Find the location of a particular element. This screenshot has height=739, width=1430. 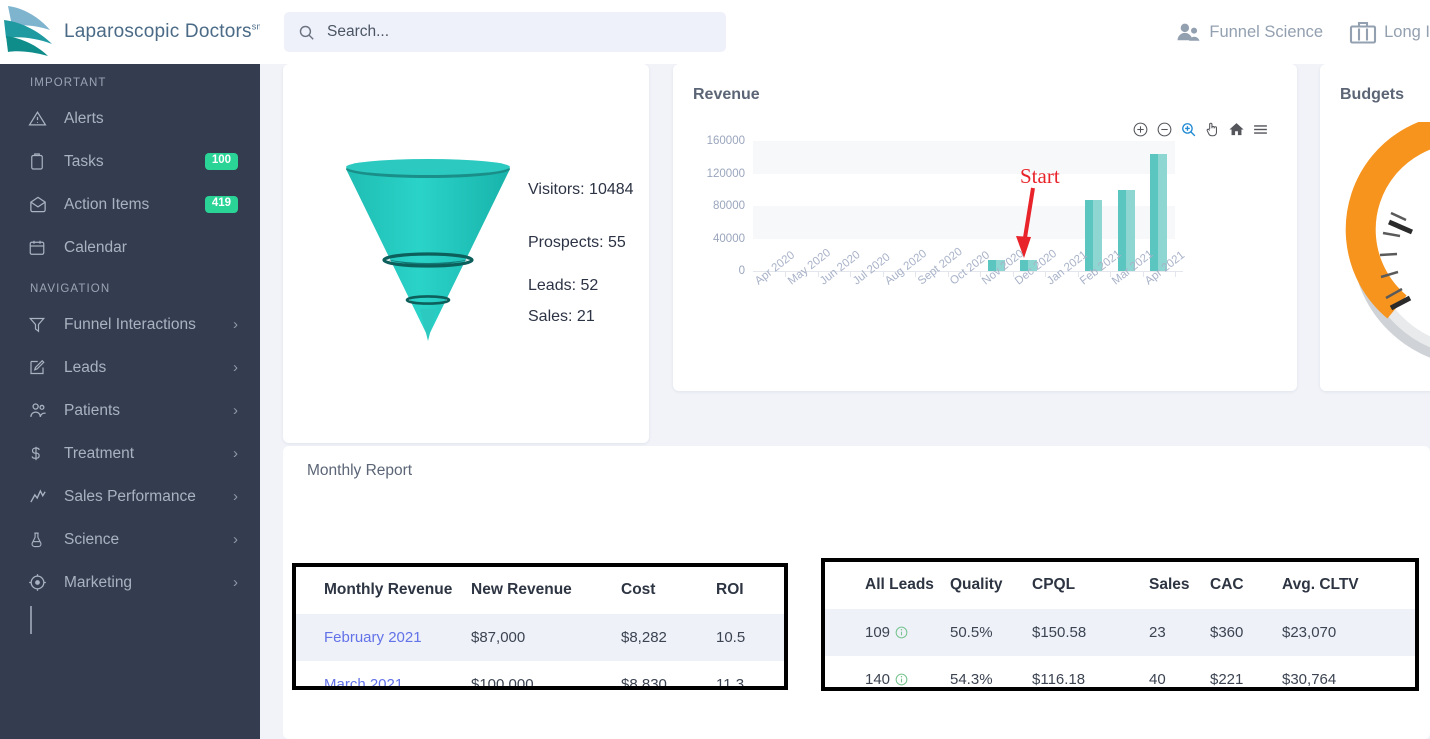

col-cost: Cost is located at coordinates (668, 590).